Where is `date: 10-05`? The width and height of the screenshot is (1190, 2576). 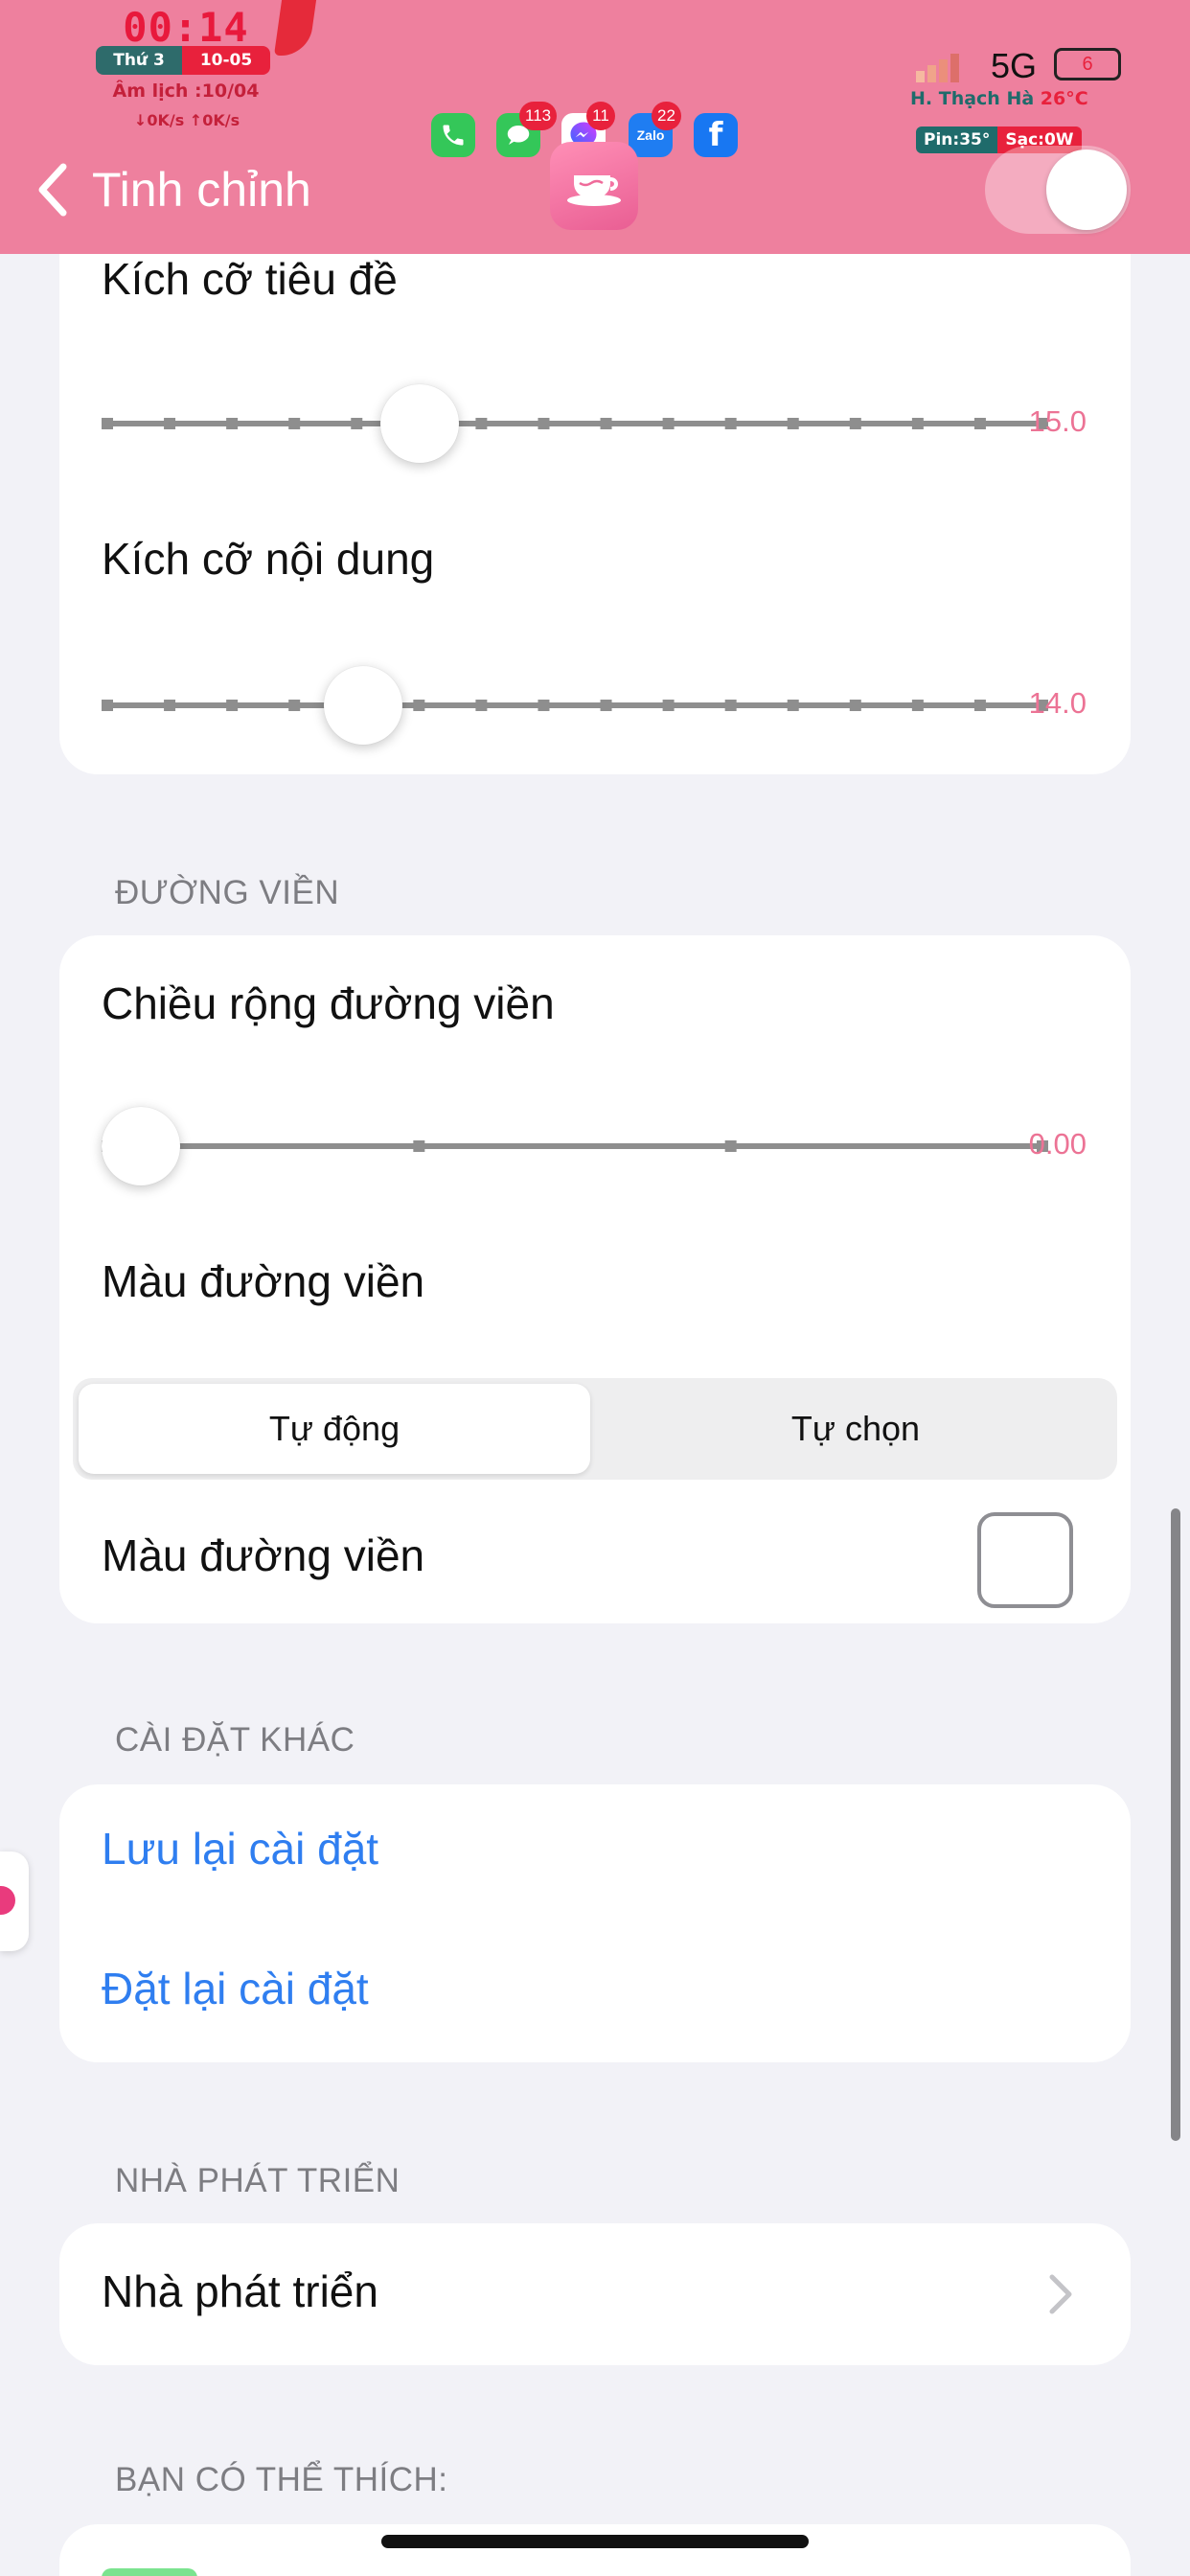
date: 10-05 is located at coordinates (226, 60).